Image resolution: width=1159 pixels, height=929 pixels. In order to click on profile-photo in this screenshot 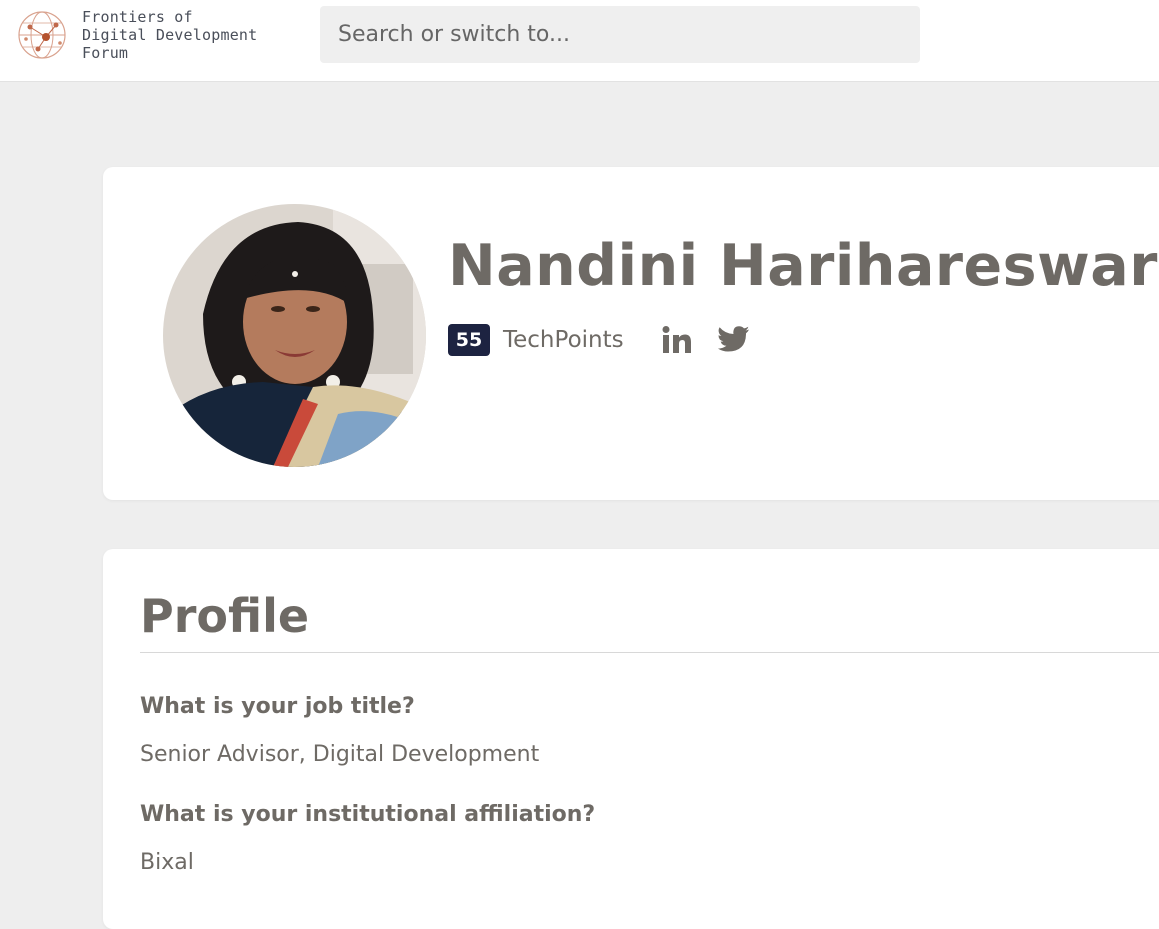, I will do `click(294, 335)`.